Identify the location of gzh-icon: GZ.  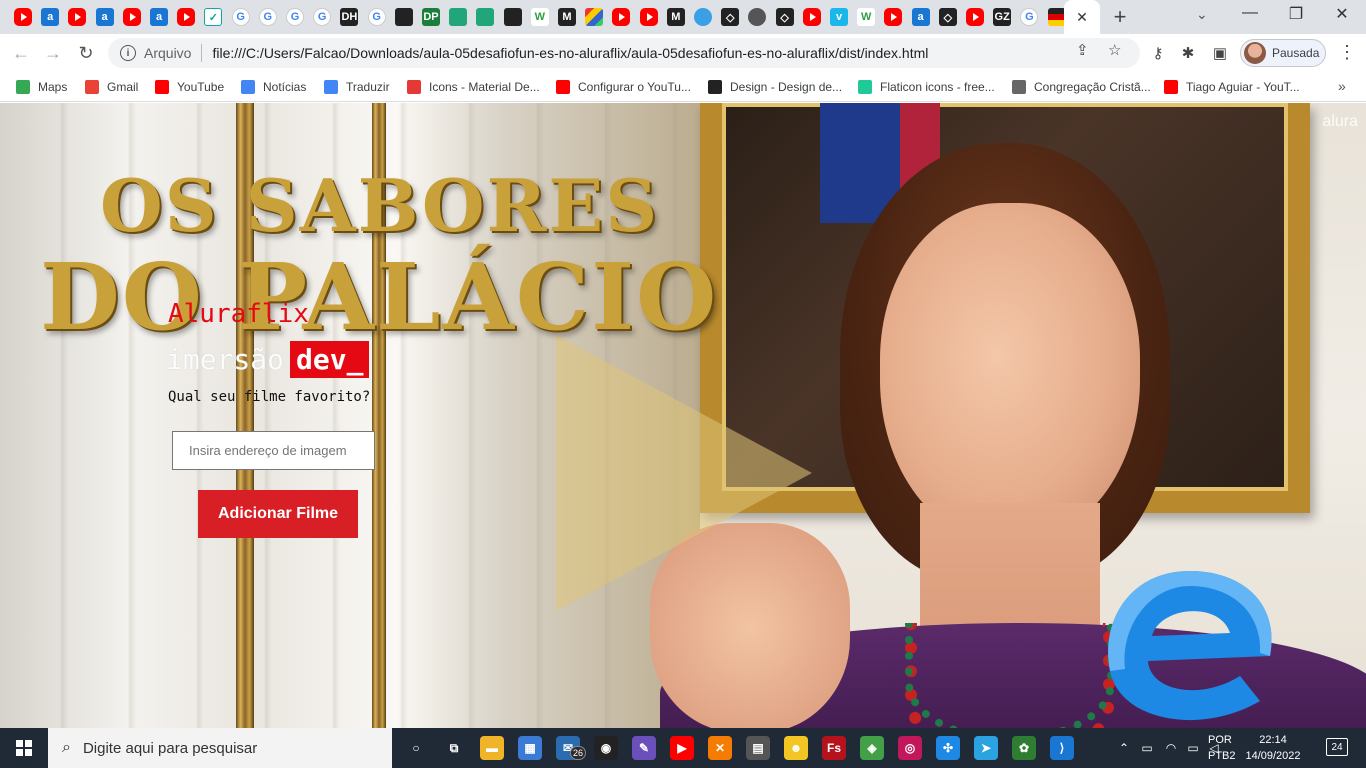
(1002, 17).